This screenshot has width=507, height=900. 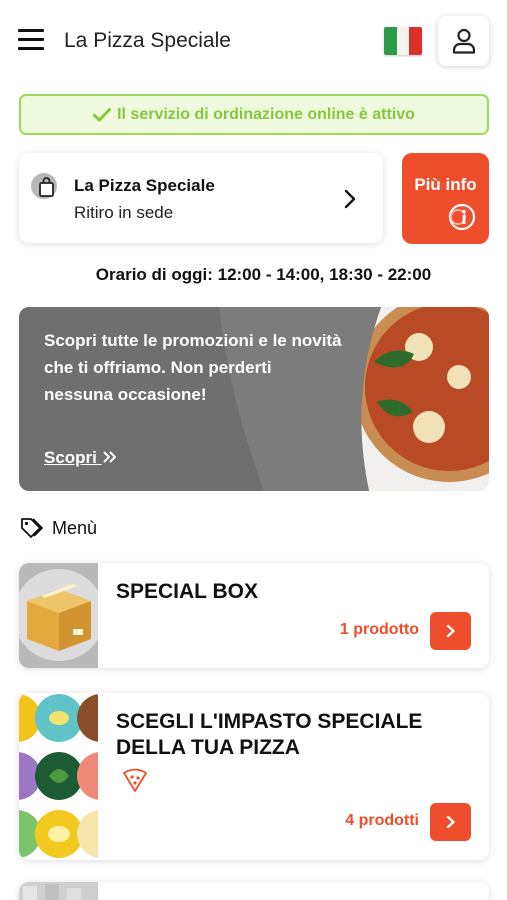 I want to click on tag-icon, so click(x=32, y=528).